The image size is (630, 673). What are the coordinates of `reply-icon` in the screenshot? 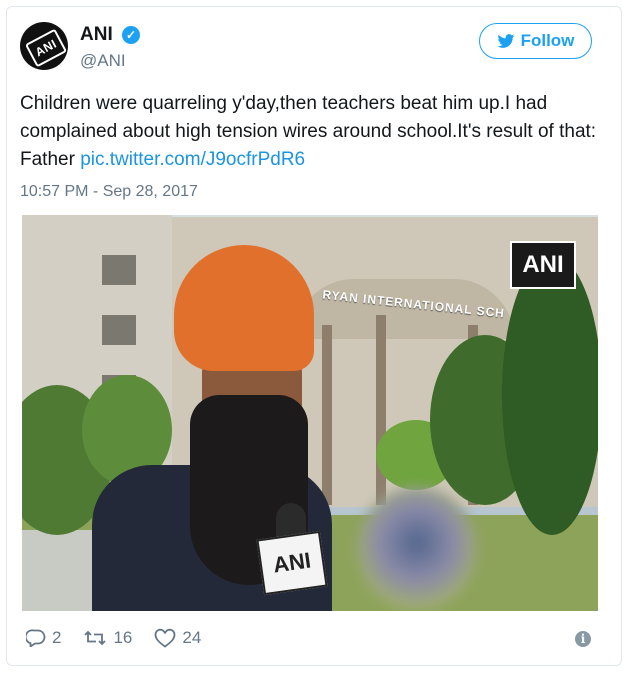 It's located at (36, 638).